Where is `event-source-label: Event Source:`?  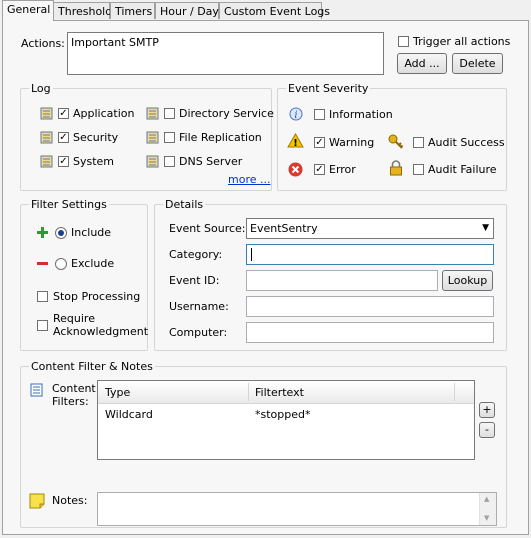 event-source-label: Event Source: is located at coordinates (207, 228).